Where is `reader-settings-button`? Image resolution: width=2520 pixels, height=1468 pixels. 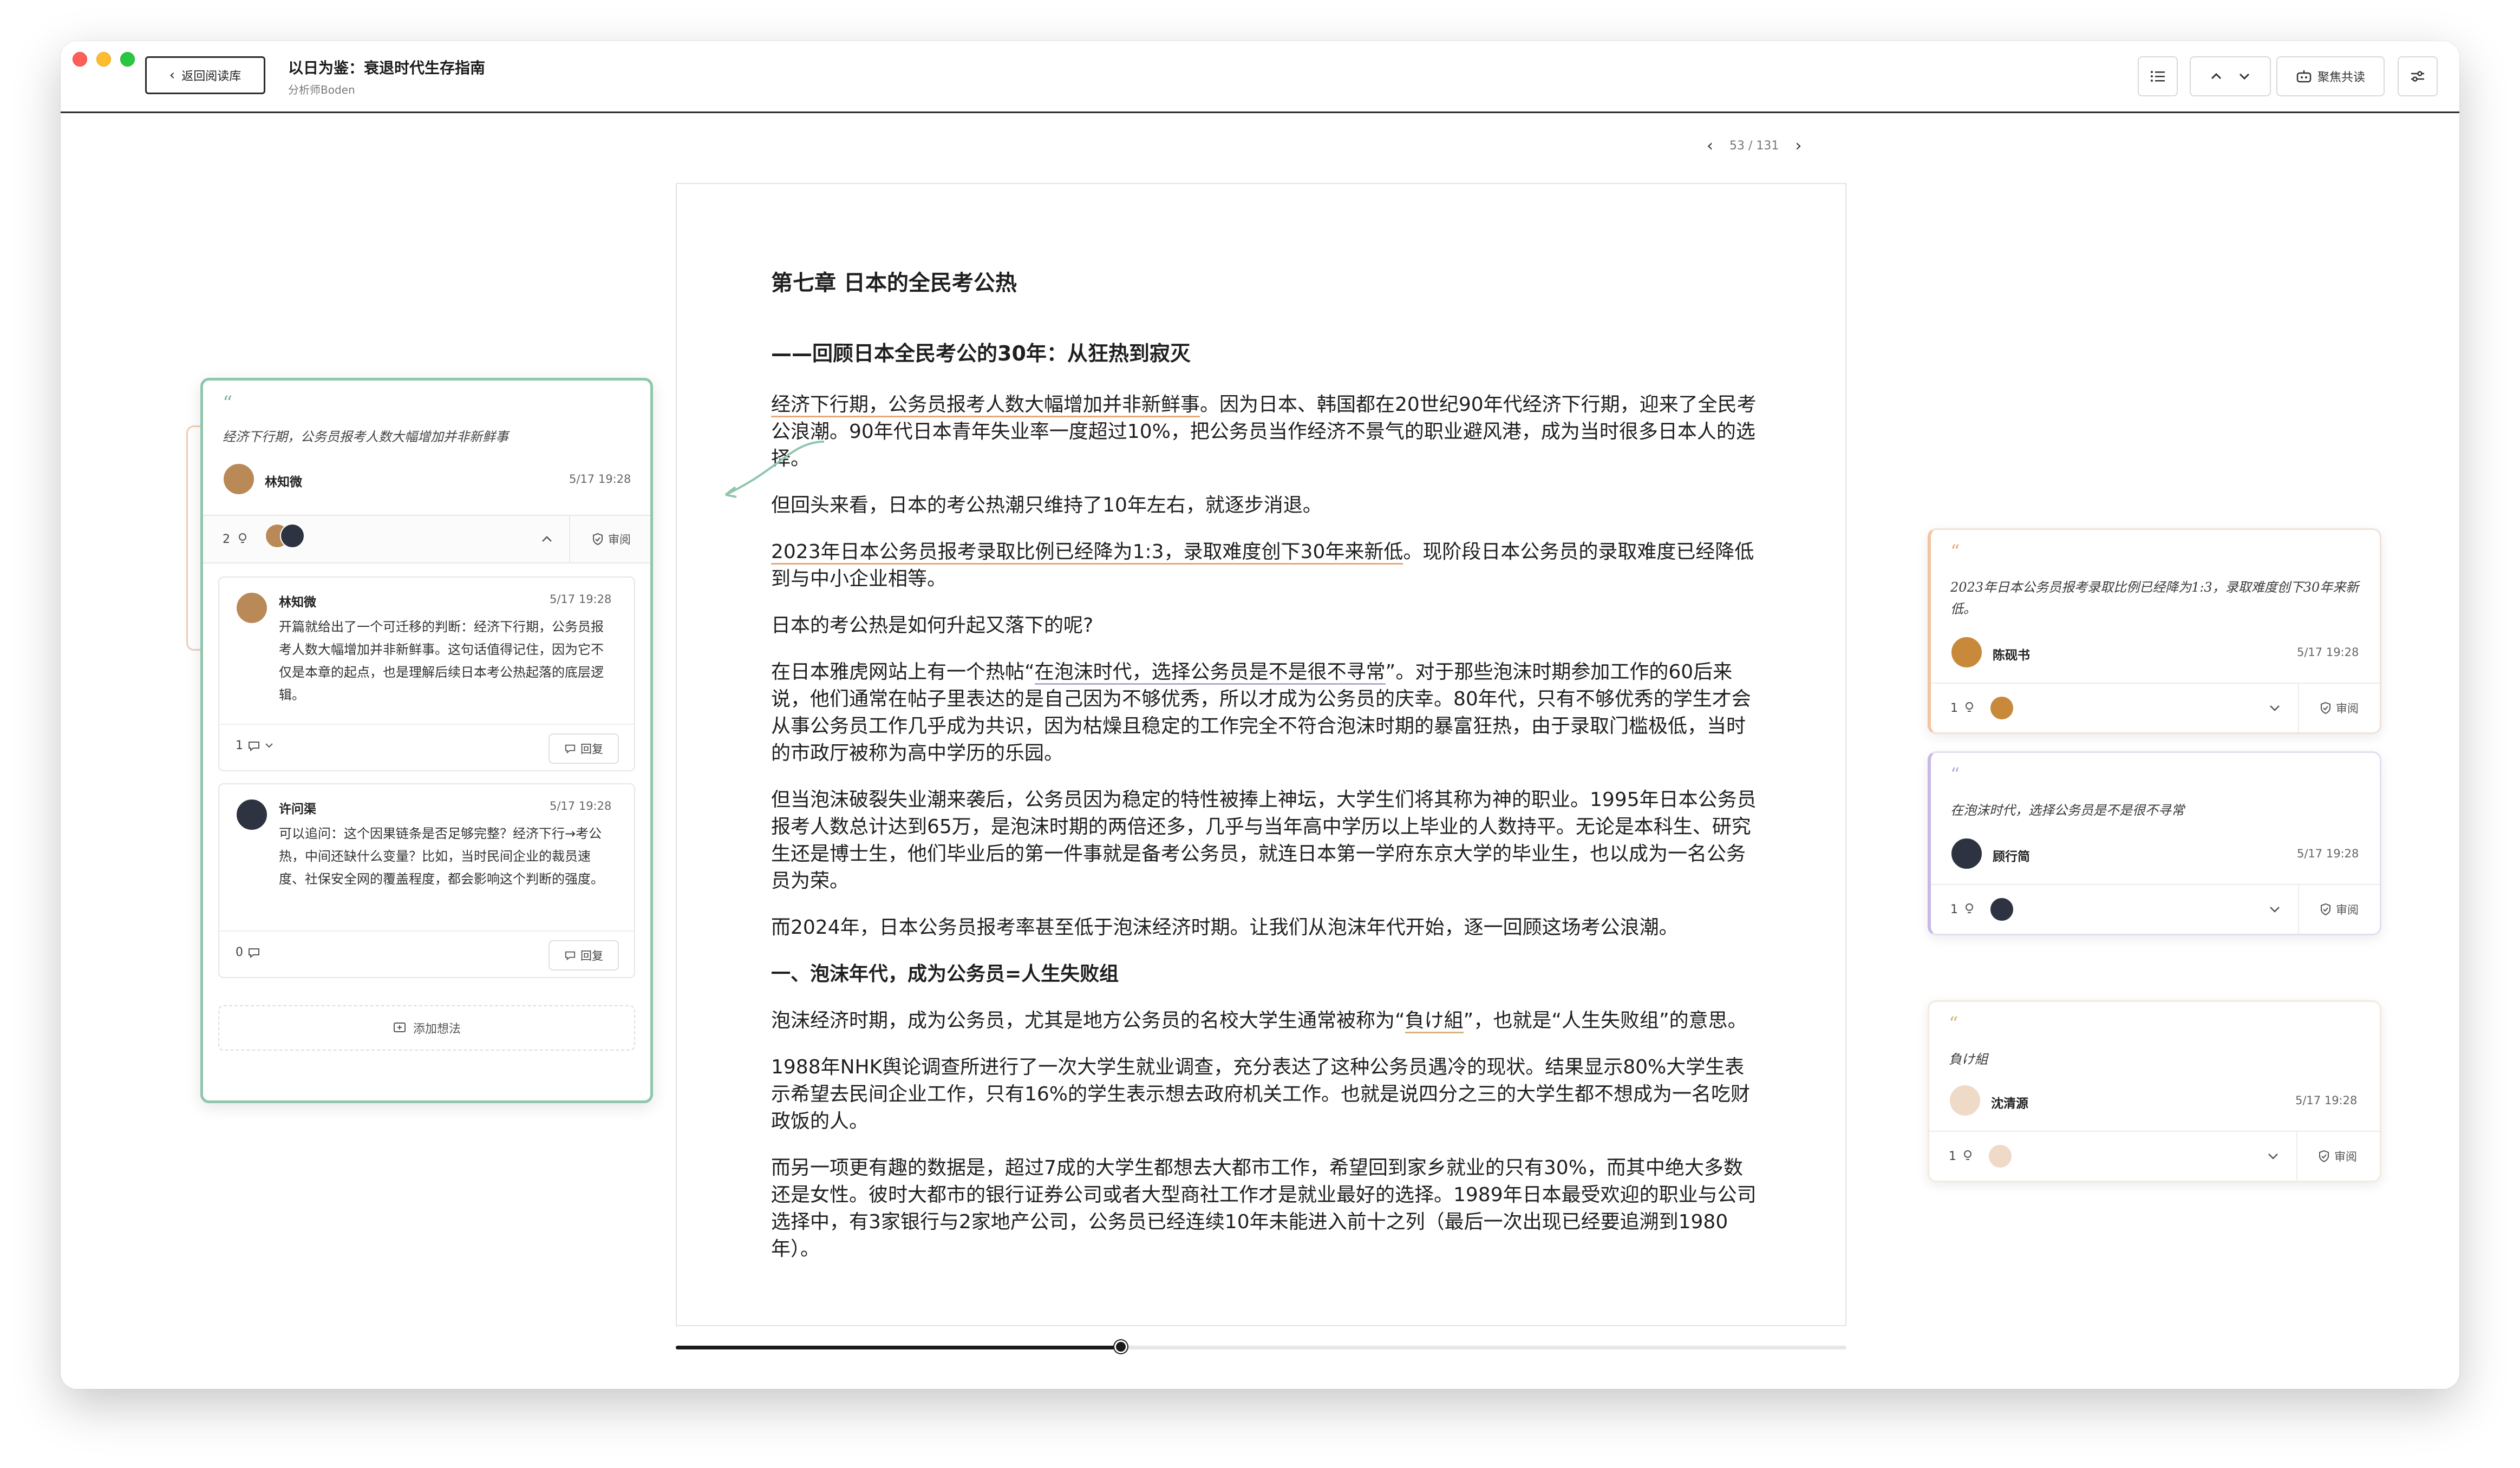
reader-settings-button is located at coordinates (2418, 76).